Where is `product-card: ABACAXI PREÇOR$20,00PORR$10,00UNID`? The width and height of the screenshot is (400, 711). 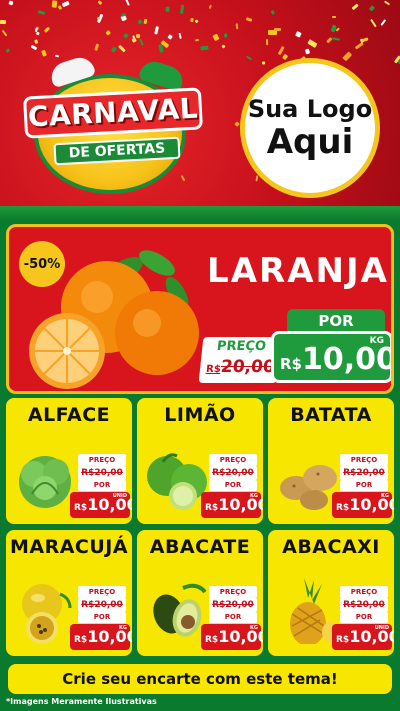 product-card: ABACAXI PREÇOR$20,00PORR$10,00UNID is located at coordinates (331, 593).